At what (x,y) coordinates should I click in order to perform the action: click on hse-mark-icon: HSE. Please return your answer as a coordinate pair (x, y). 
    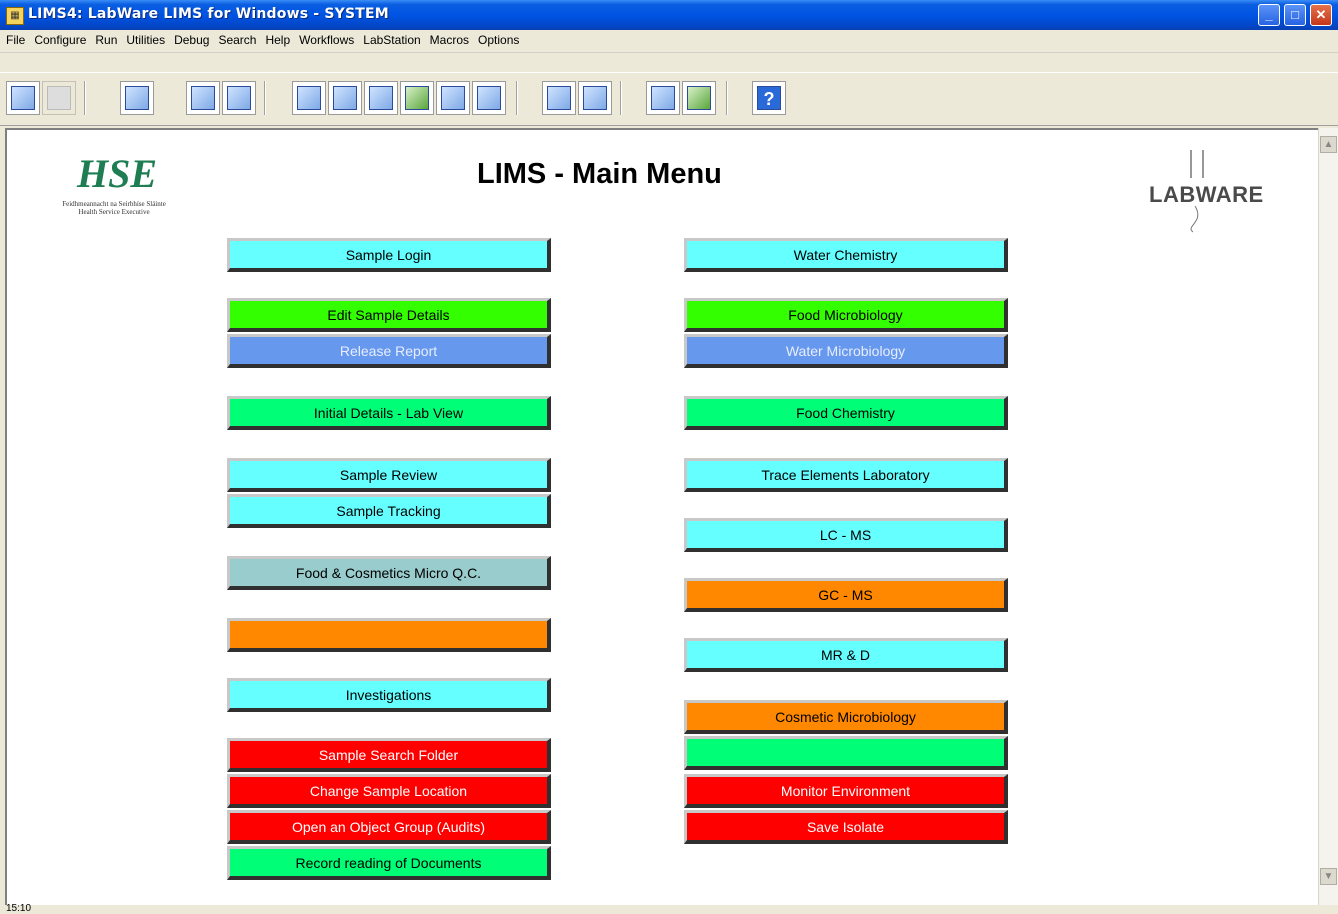
    Looking at the image, I should click on (117, 173).